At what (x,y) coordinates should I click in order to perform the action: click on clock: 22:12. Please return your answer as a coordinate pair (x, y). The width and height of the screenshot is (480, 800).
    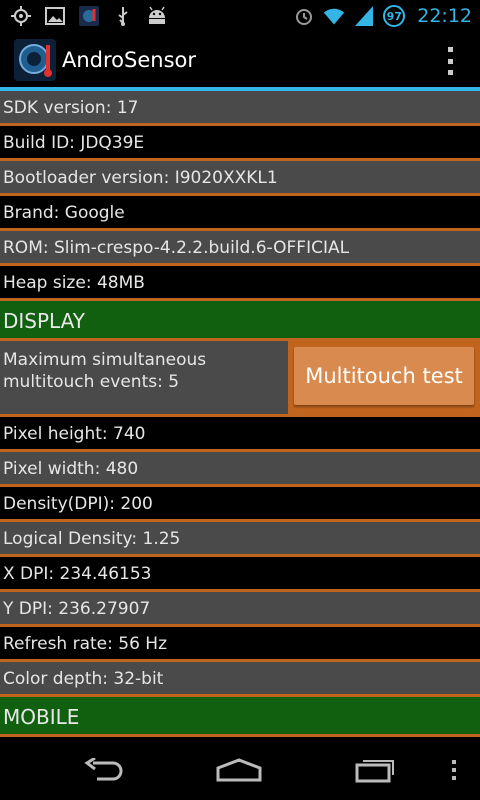
    Looking at the image, I should click on (444, 16).